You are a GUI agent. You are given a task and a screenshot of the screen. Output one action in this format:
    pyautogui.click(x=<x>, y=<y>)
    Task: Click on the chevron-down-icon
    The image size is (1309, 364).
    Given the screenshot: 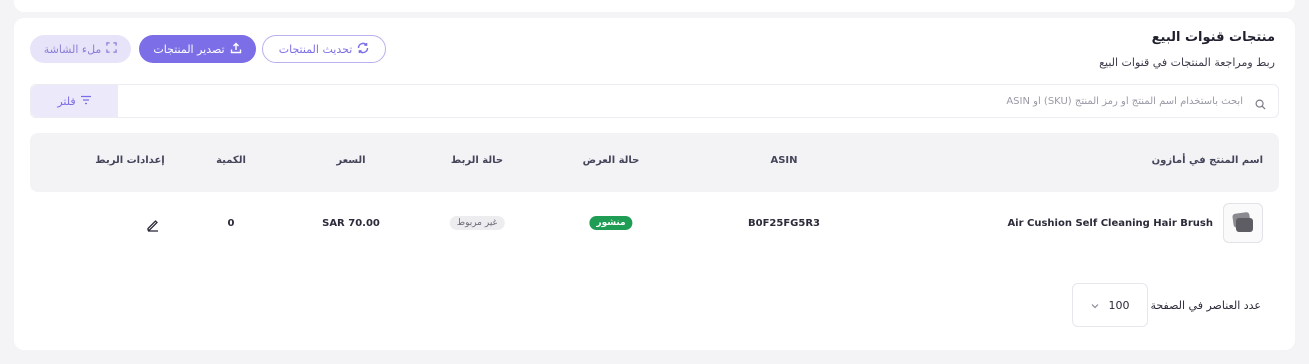 What is the action you would take?
    pyautogui.click(x=1095, y=305)
    